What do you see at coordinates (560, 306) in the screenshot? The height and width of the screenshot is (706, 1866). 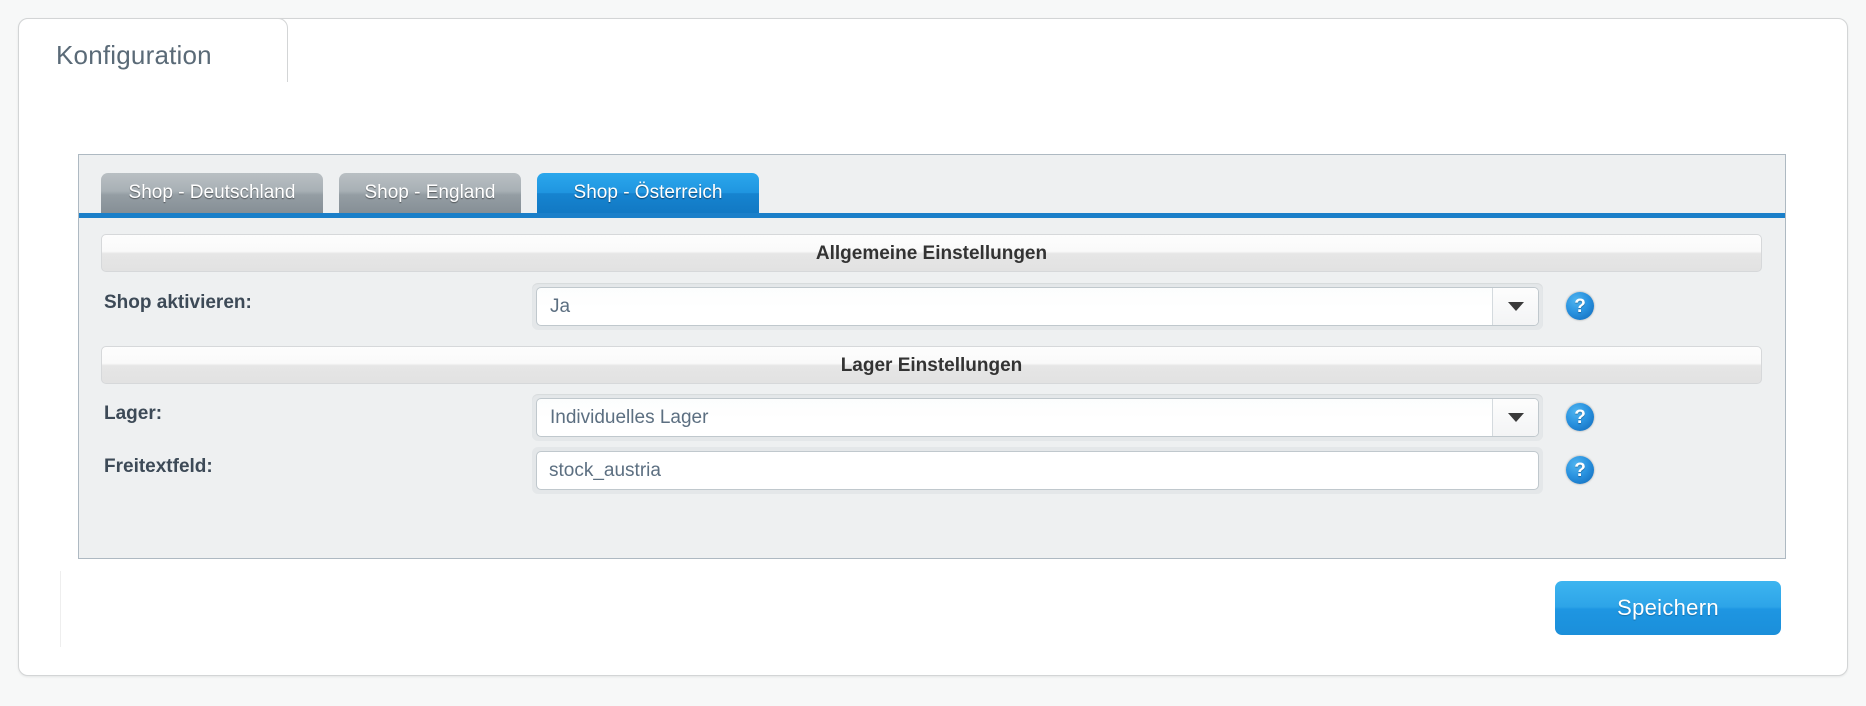 I see `select-shop-aktivieren-value: Ja` at bounding box center [560, 306].